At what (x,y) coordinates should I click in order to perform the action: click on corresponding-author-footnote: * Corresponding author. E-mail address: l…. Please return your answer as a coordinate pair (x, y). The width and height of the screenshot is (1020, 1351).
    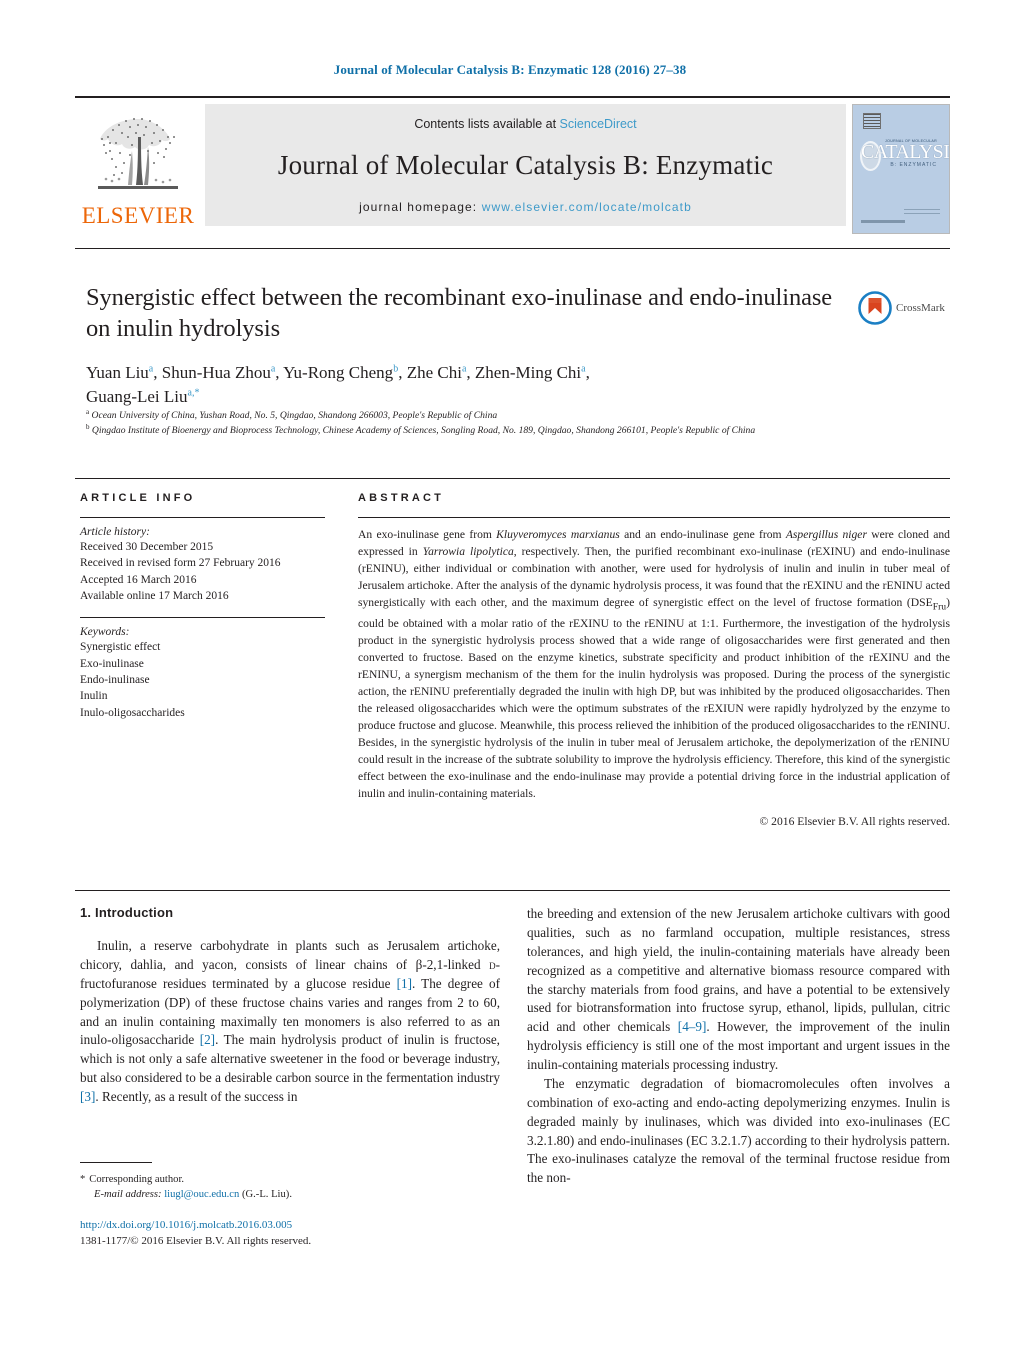
    Looking at the image, I should click on (290, 1187).